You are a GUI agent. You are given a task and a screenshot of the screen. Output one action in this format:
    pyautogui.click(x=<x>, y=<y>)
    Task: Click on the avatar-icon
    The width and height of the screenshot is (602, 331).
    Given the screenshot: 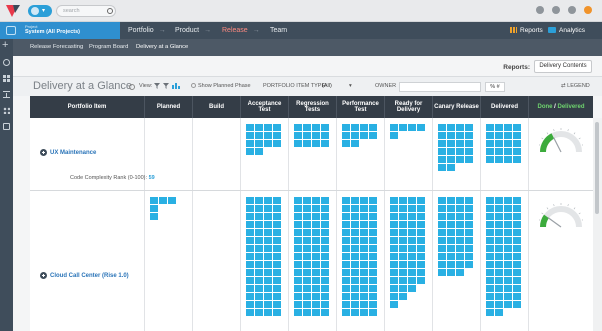 What is the action you would take?
    pyautogui.click(x=588, y=10)
    